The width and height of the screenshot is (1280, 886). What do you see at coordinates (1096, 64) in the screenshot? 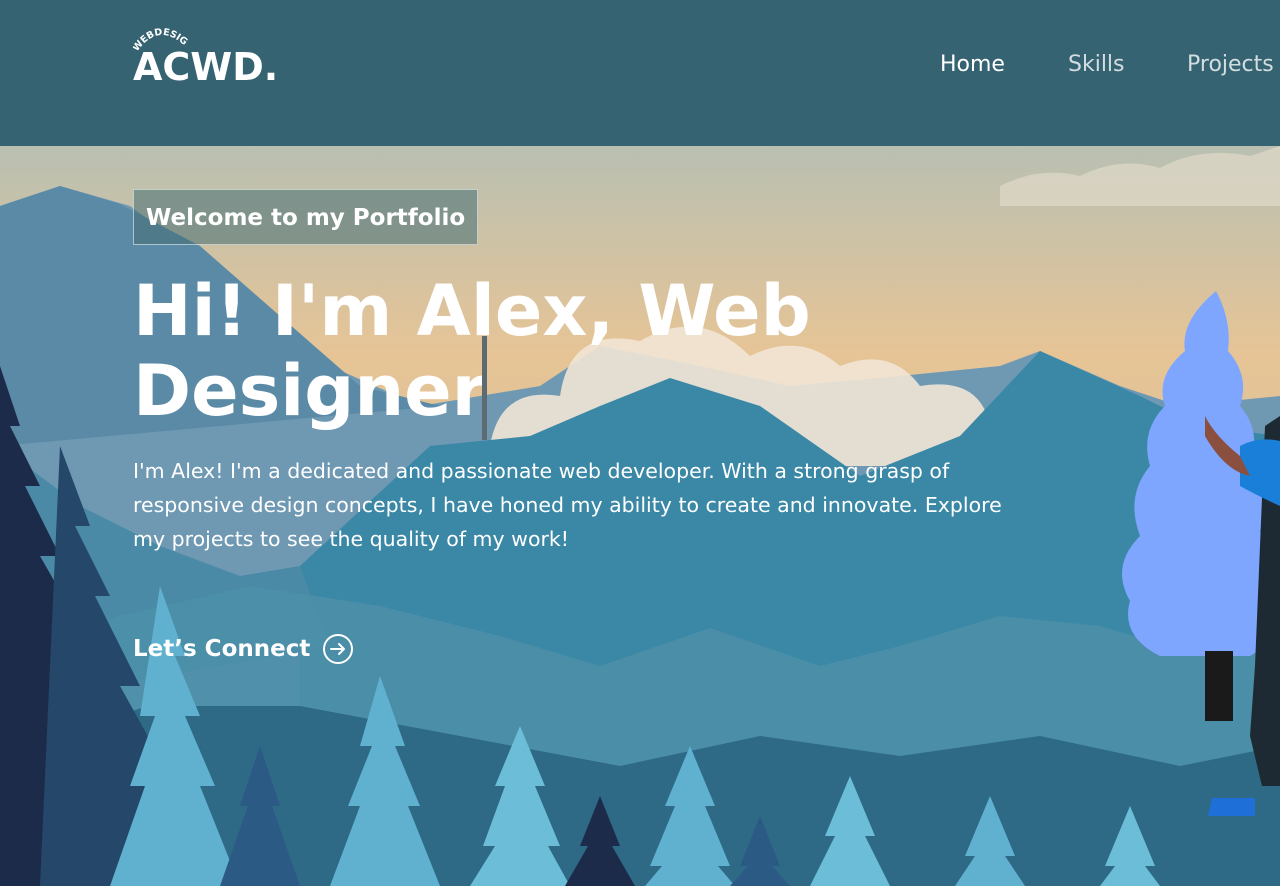
I see `nav-skills-link: Skills` at bounding box center [1096, 64].